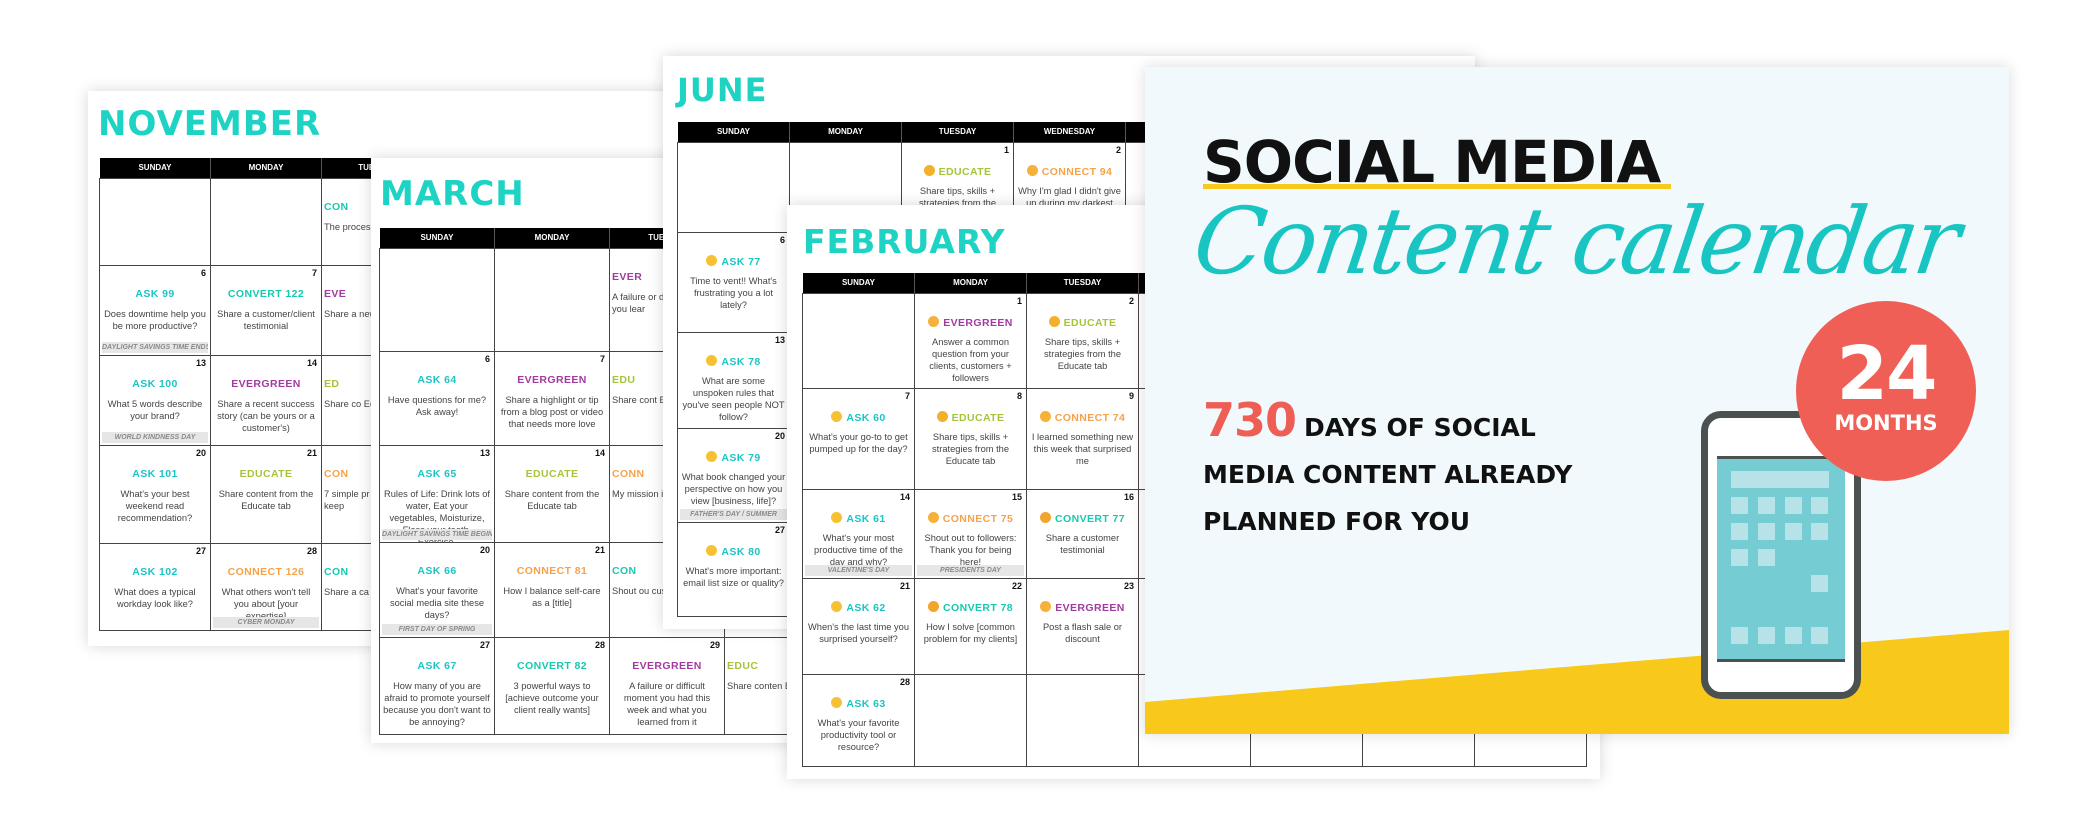  Describe the element at coordinates (155, 437) in the screenshot. I see `holiday-note: WORLD KINDNESS DAY` at that location.